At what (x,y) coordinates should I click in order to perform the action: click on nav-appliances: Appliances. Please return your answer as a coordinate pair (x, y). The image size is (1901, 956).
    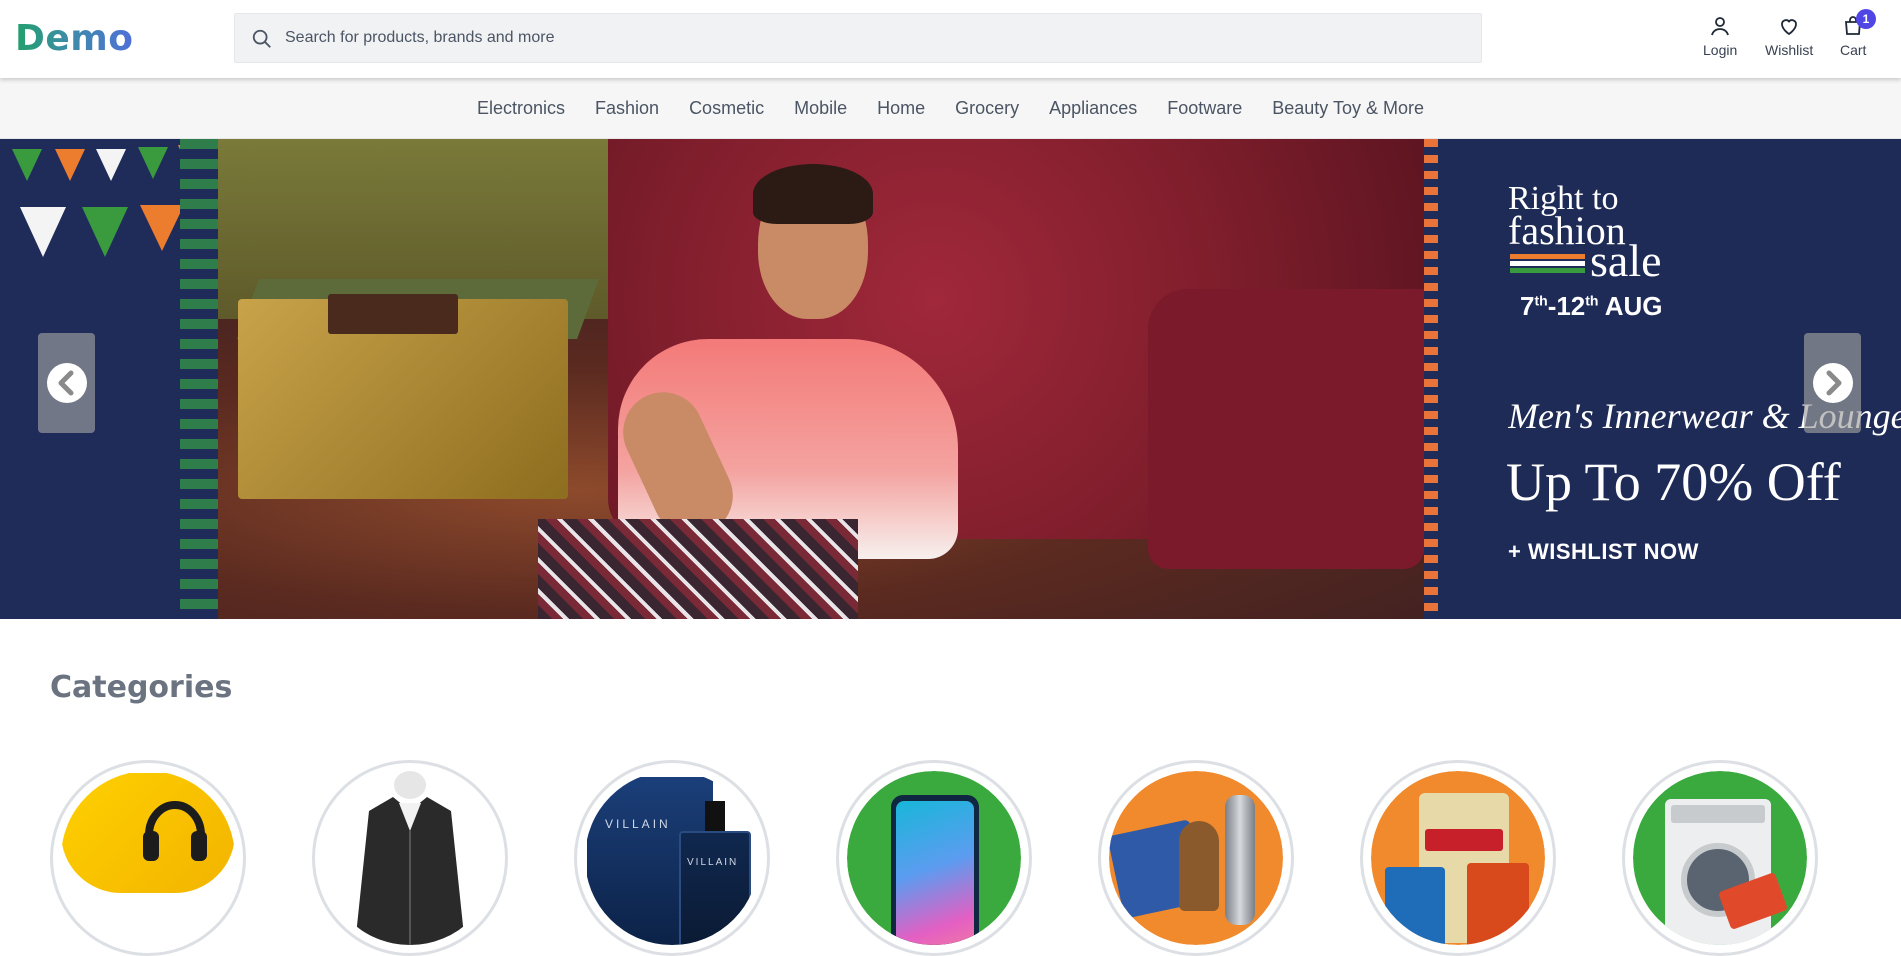
    Looking at the image, I should click on (1093, 108).